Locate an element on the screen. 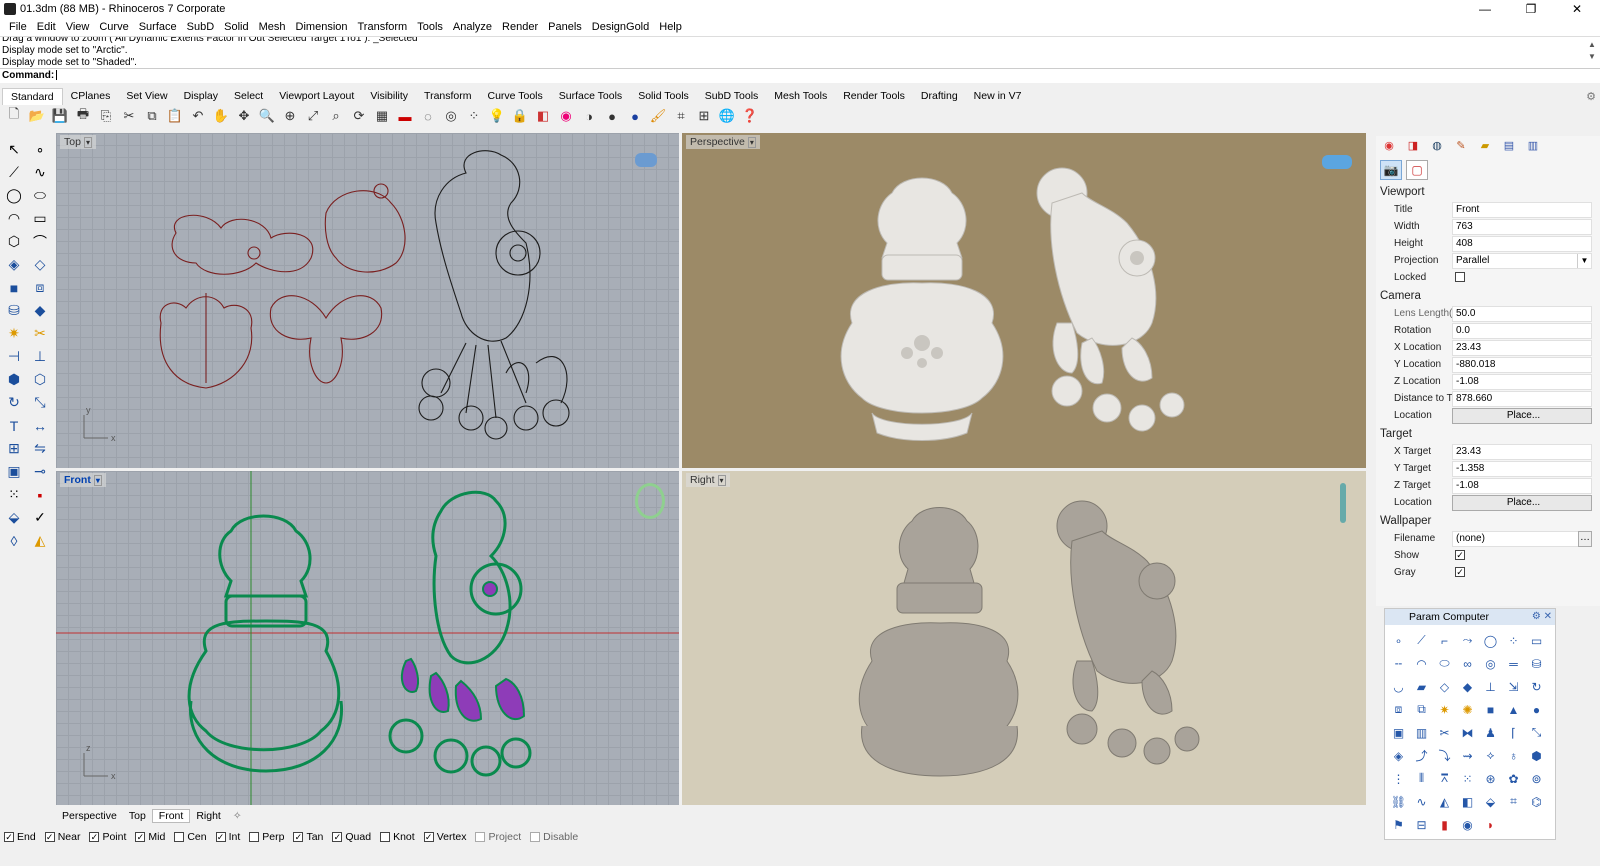 This screenshot has width=1600, height=866. param-twist-icon: ⤵ is located at coordinates (1444, 755).